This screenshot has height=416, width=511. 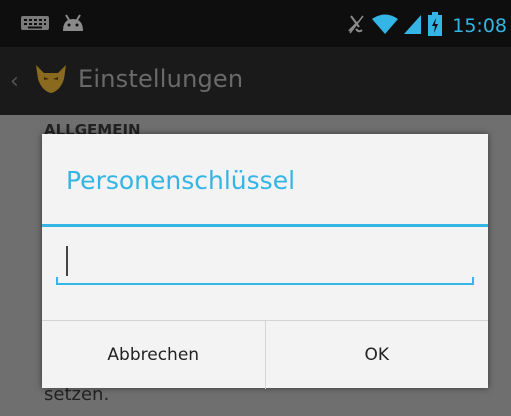 What do you see at coordinates (51, 81) in the screenshot?
I see `fox-app-icon` at bounding box center [51, 81].